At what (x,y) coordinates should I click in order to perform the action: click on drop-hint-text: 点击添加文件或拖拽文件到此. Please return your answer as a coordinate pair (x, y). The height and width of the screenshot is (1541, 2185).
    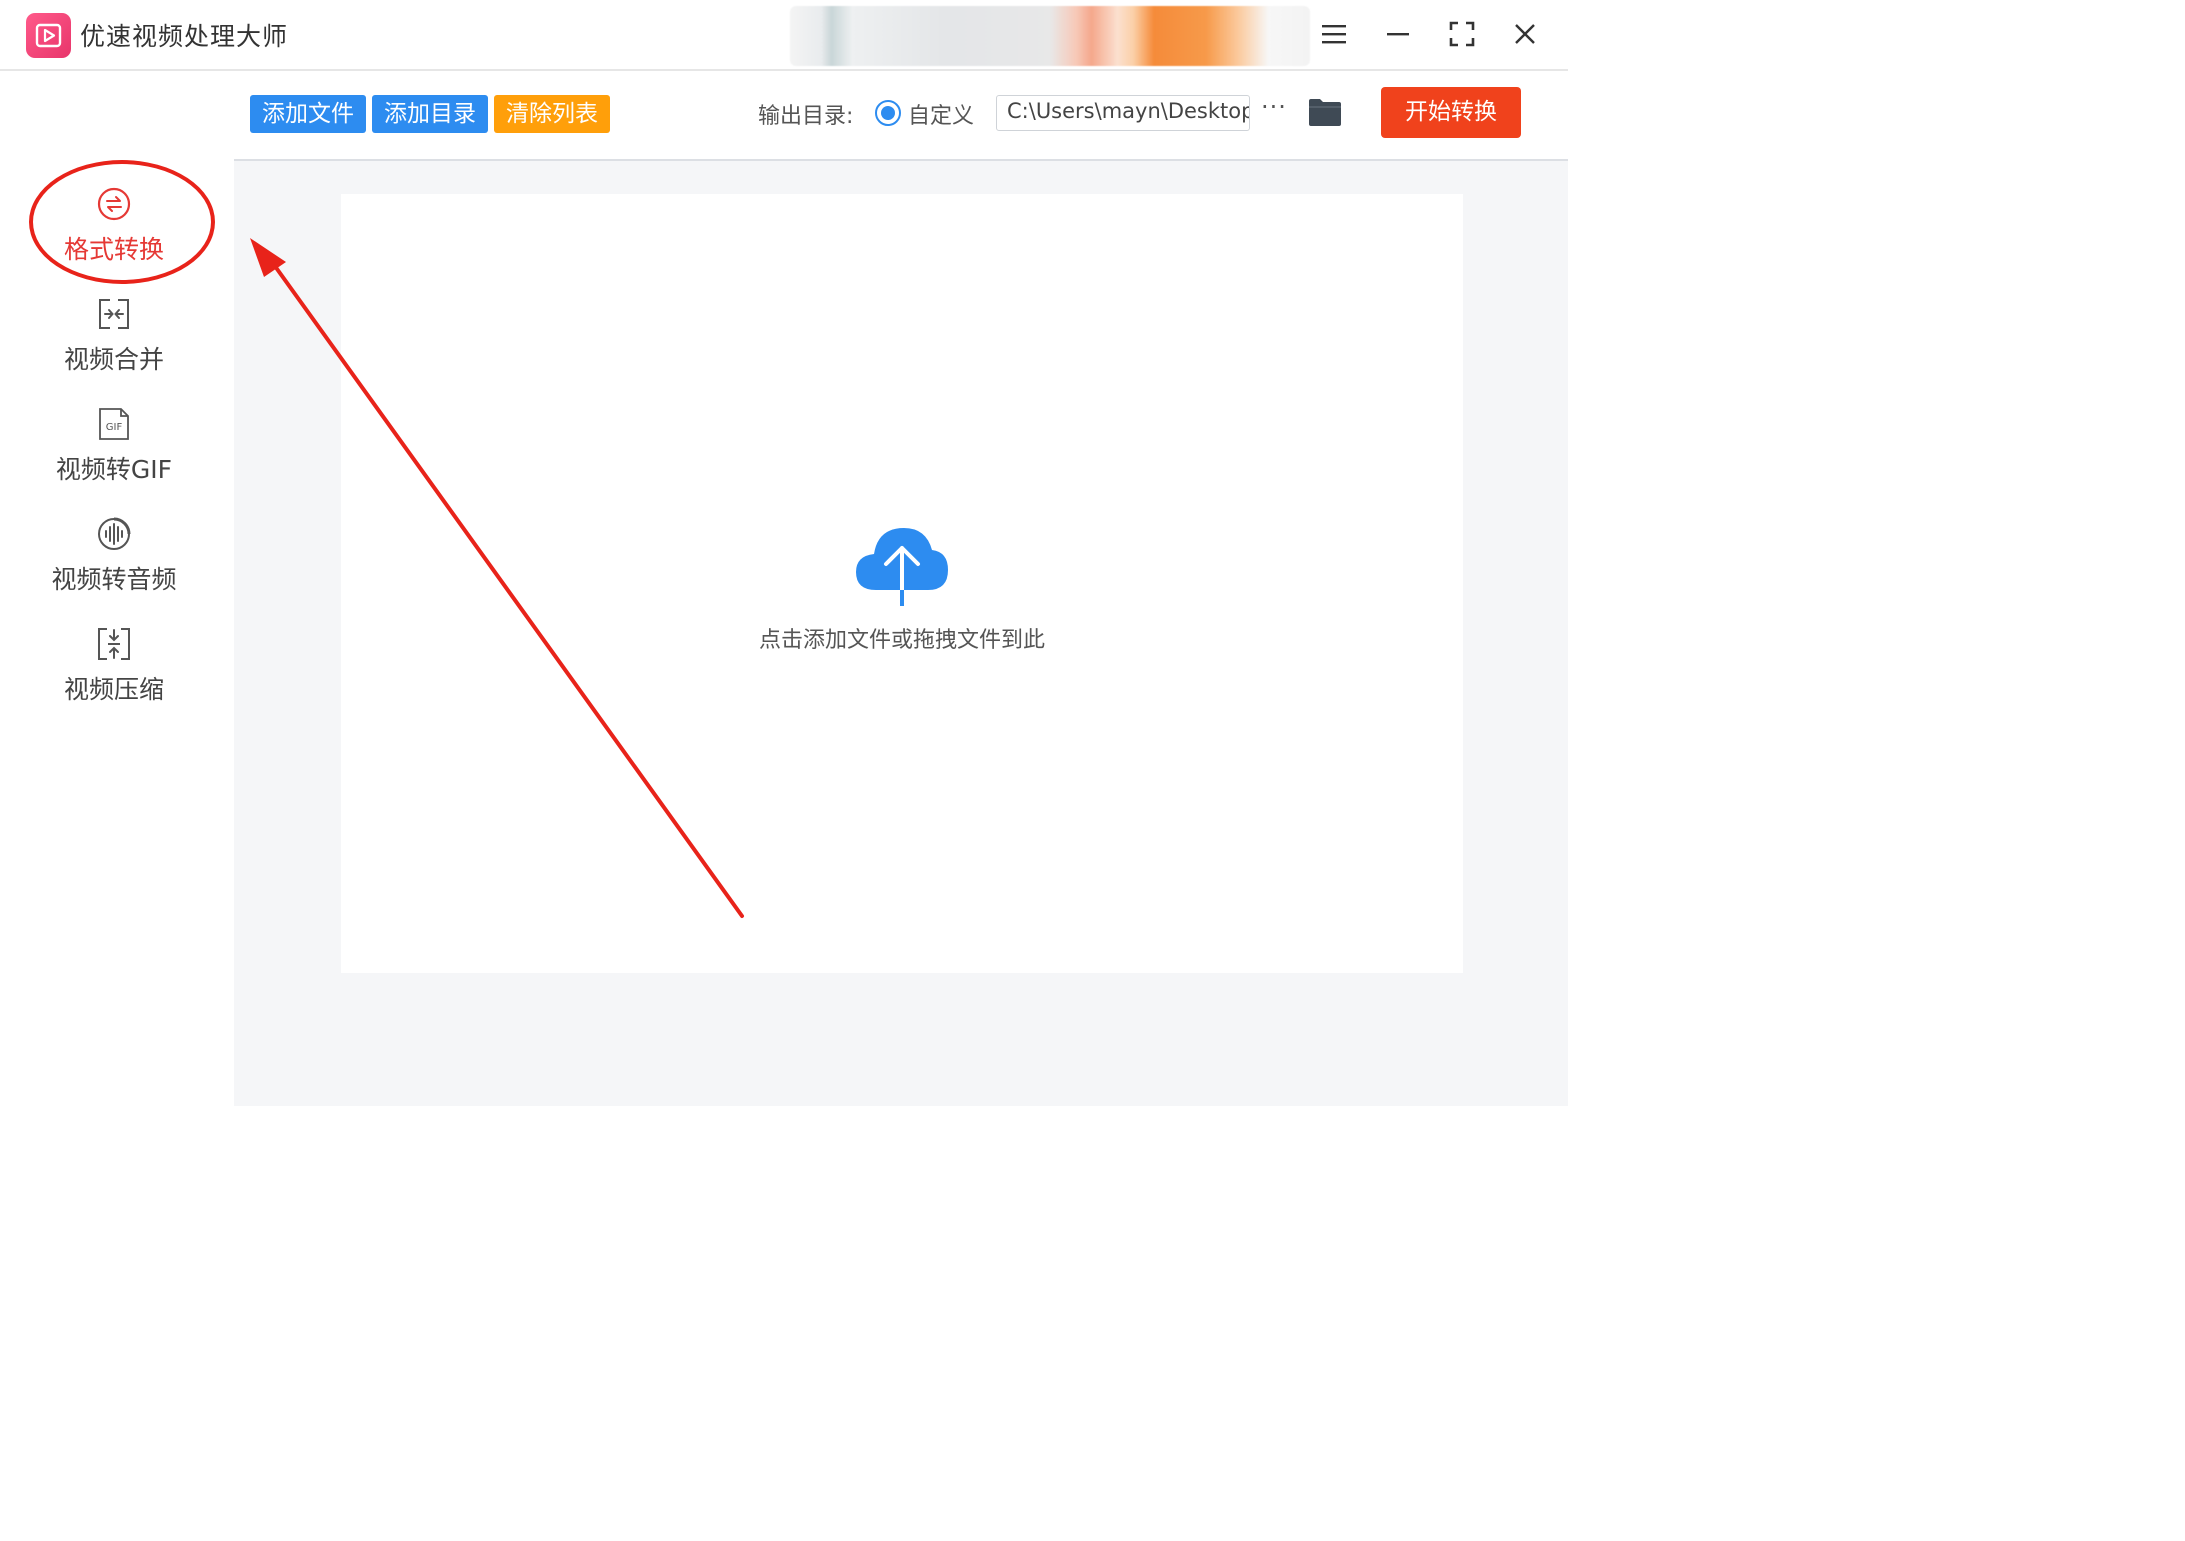
    Looking at the image, I should click on (901, 640).